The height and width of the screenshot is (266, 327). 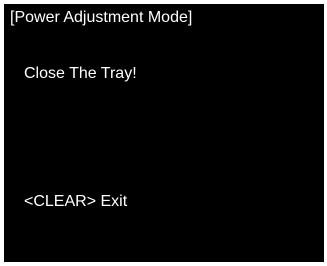 What do you see at coordinates (76, 201) in the screenshot?
I see `exit-hint: <CLEAR> Exit` at bounding box center [76, 201].